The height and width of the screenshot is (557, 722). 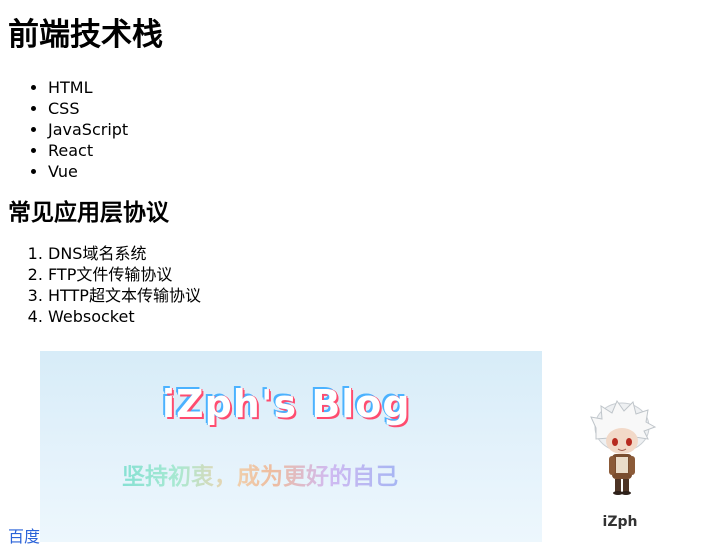 What do you see at coordinates (381, 150) in the screenshot?
I see `list-item: React` at bounding box center [381, 150].